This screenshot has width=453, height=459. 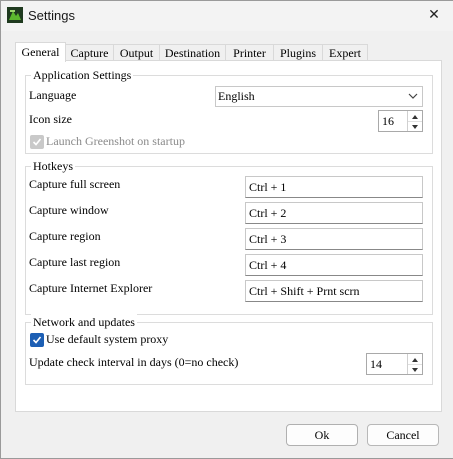 I want to click on hotkey-value: Ctrl + 3, so click(x=268, y=239).